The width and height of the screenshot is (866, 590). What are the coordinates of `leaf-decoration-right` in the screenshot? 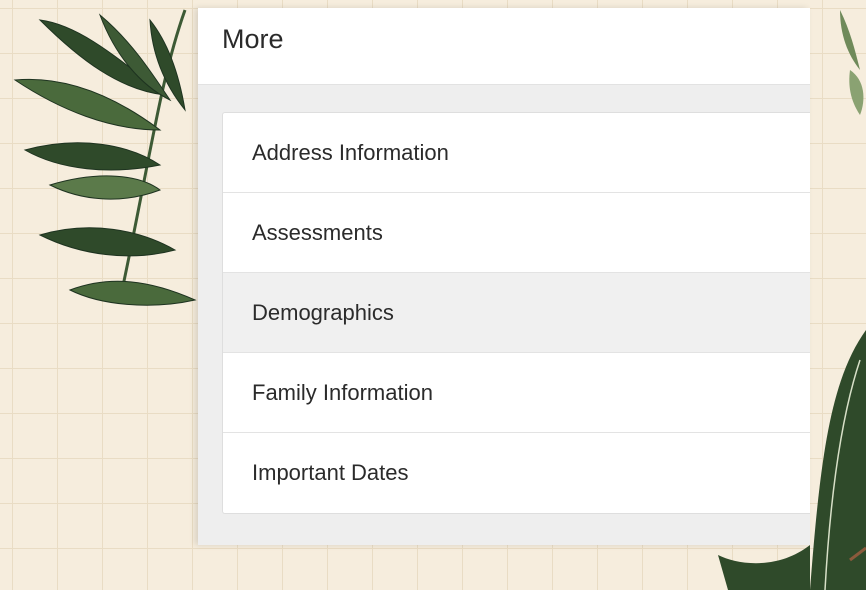 It's located at (838, 300).